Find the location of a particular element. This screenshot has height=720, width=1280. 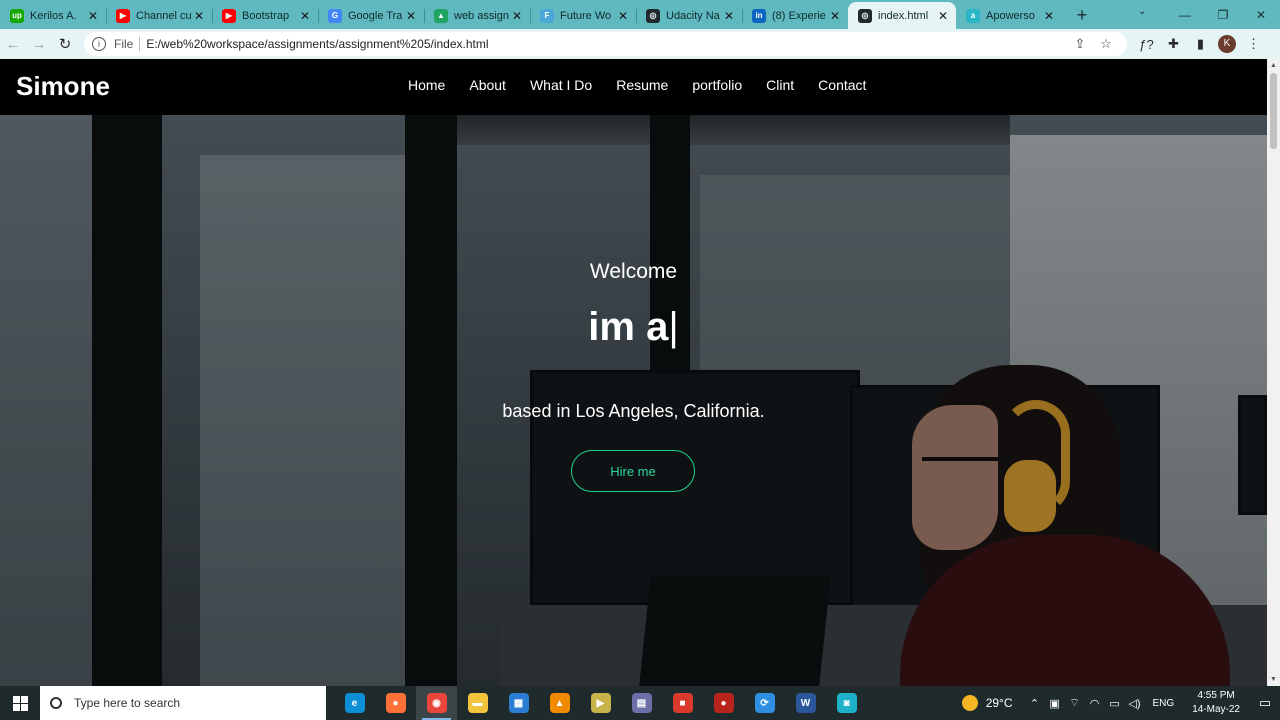

nav-about: About is located at coordinates (487, 85).